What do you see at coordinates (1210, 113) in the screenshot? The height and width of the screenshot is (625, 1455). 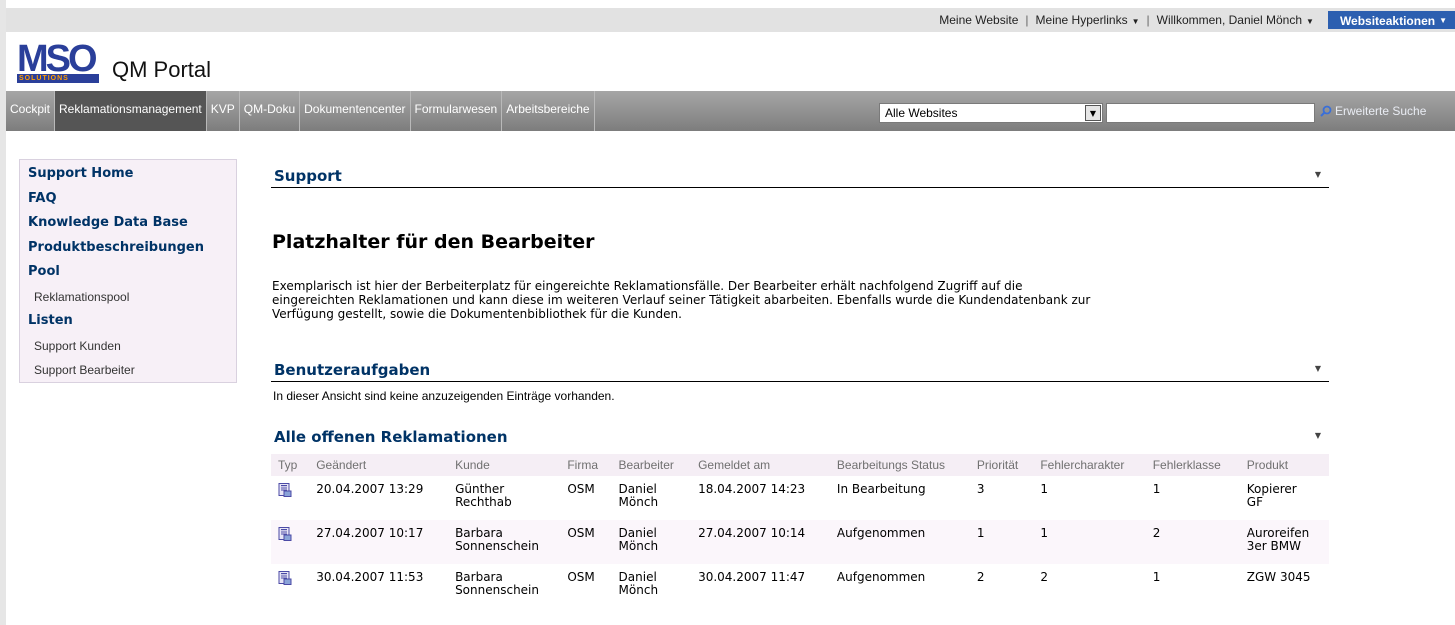 I see `search-input` at bounding box center [1210, 113].